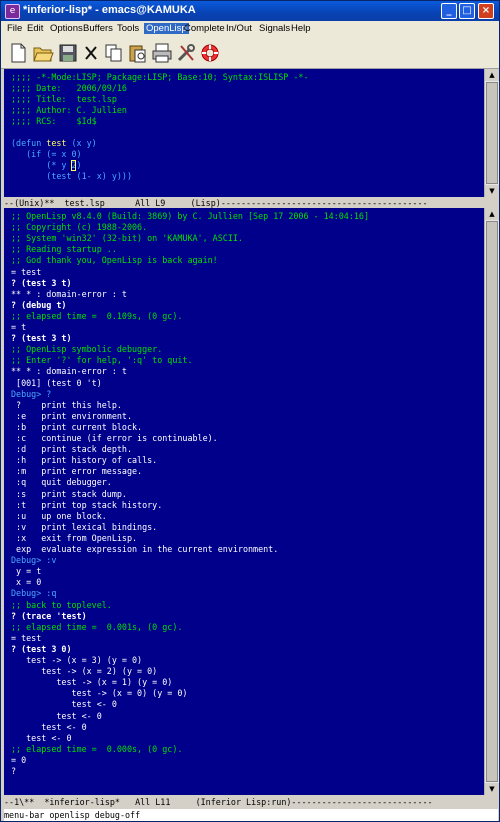  What do you see at coordinates (77, 426) in the screenshot?
I see `repl-line: :b print current block.` at bounding box center [77, 426].